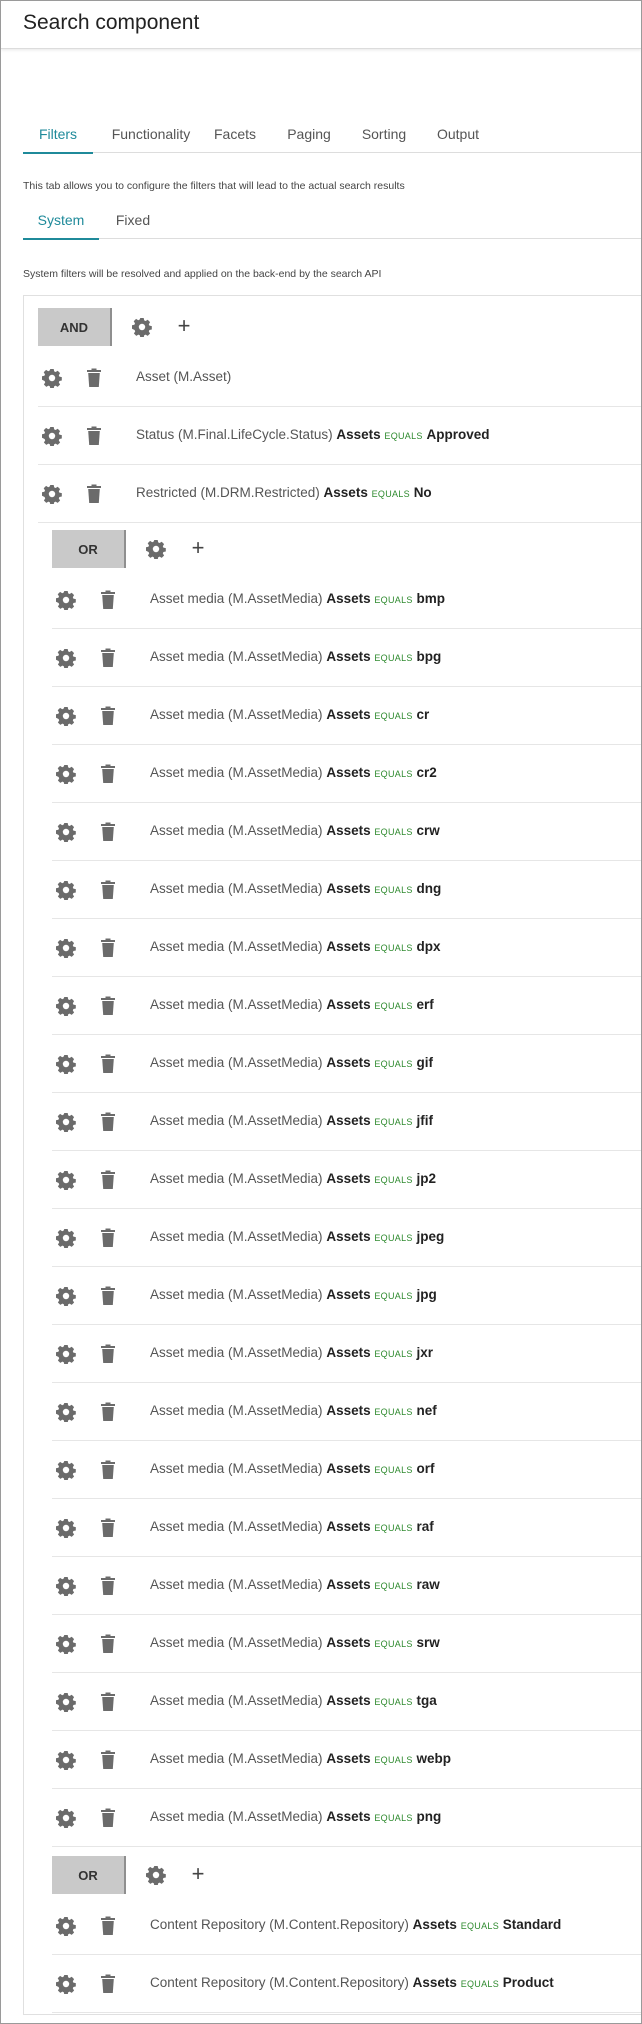  What do you see at coordinates (424, 1062) in the screenshot?
I see `filter-value: gif` at bounding box center [424, 1062].